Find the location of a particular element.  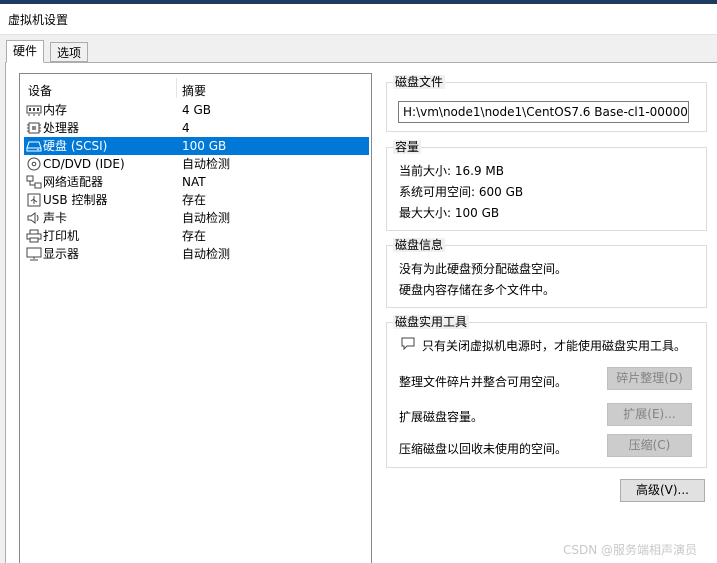

network-adapter-icon is located at coordinates (34, 182).